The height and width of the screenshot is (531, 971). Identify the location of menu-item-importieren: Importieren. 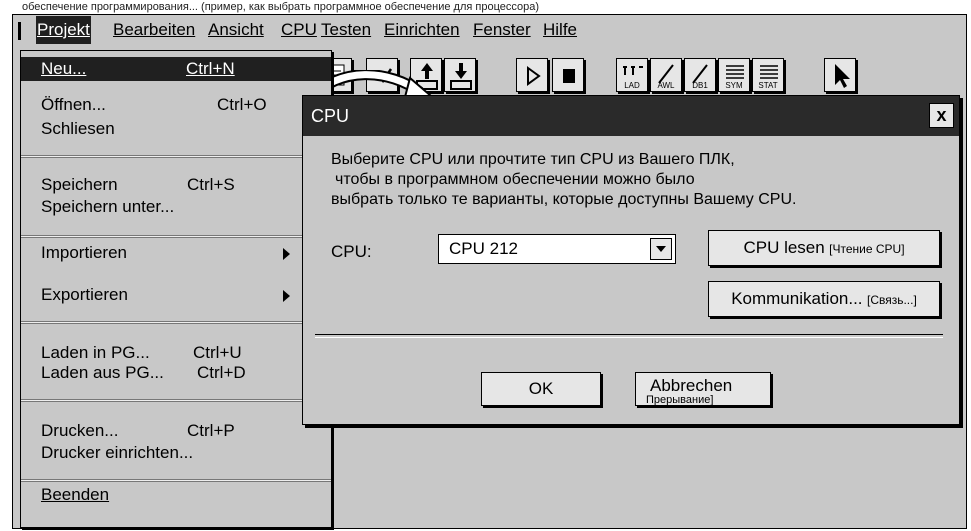
(176, 253).